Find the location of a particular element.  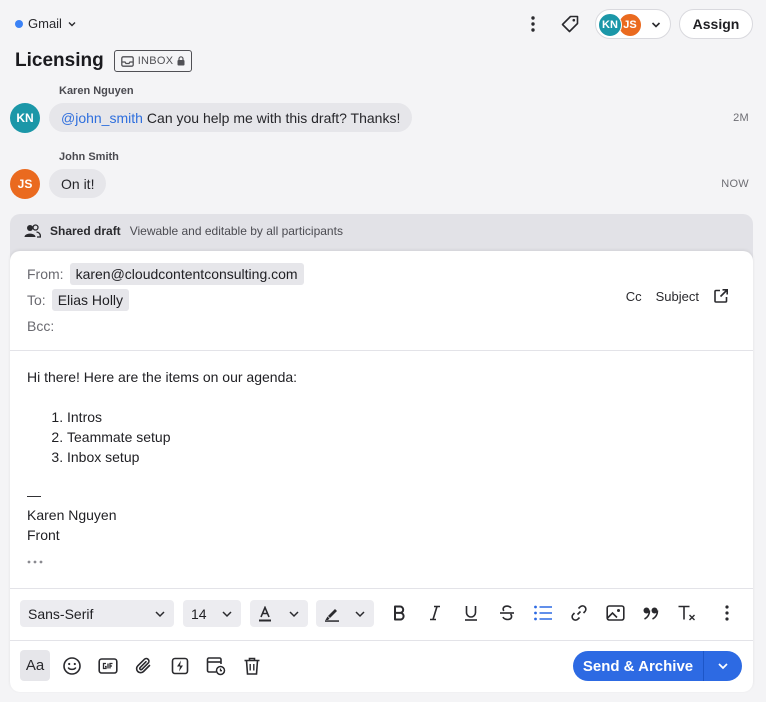

bcc-field: Bcc: is located at coordinates (40, 326).